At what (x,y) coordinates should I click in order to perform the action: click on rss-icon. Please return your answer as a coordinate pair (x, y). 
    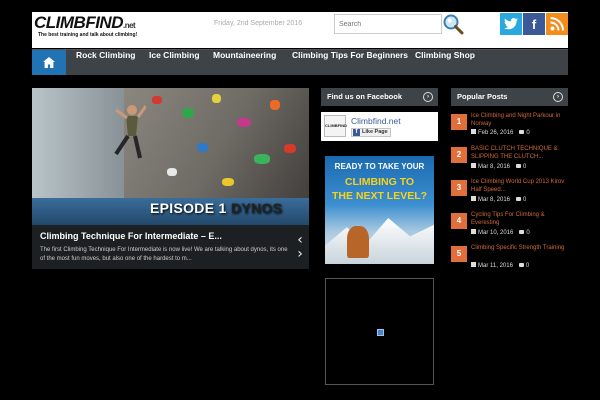
    Looking at the image, I should click on (557, 24).